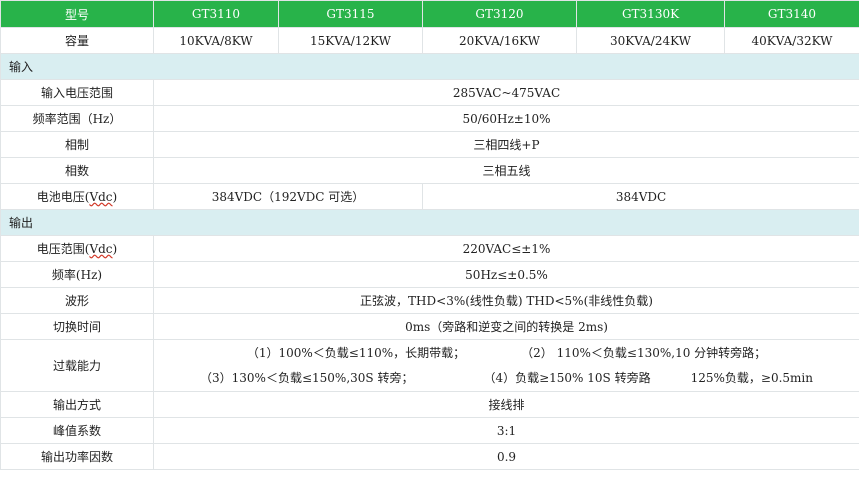  I want to click on model-label: 型号, so click(77, 14).